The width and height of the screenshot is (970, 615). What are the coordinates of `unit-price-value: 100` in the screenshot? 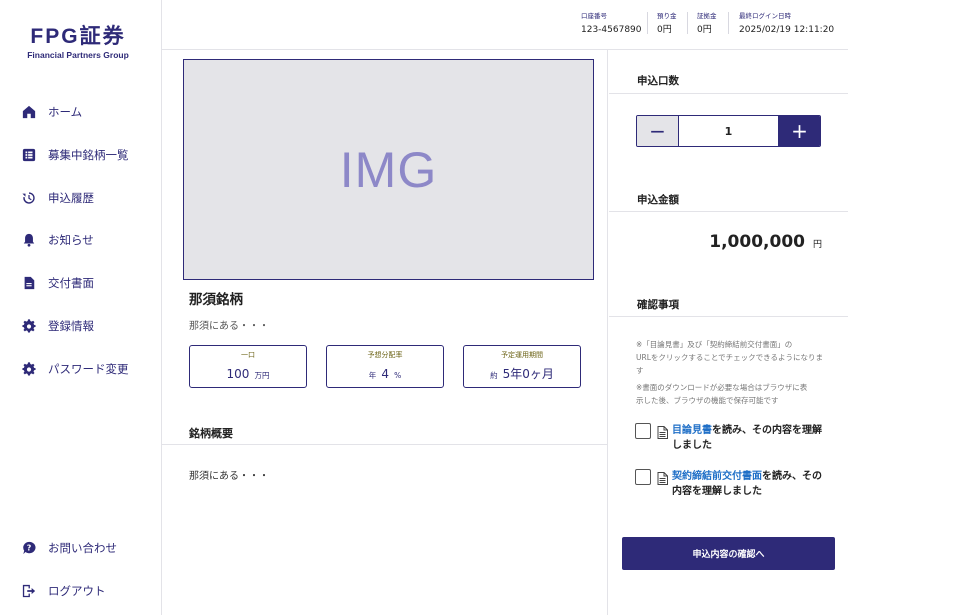 It's located at (238, 374).